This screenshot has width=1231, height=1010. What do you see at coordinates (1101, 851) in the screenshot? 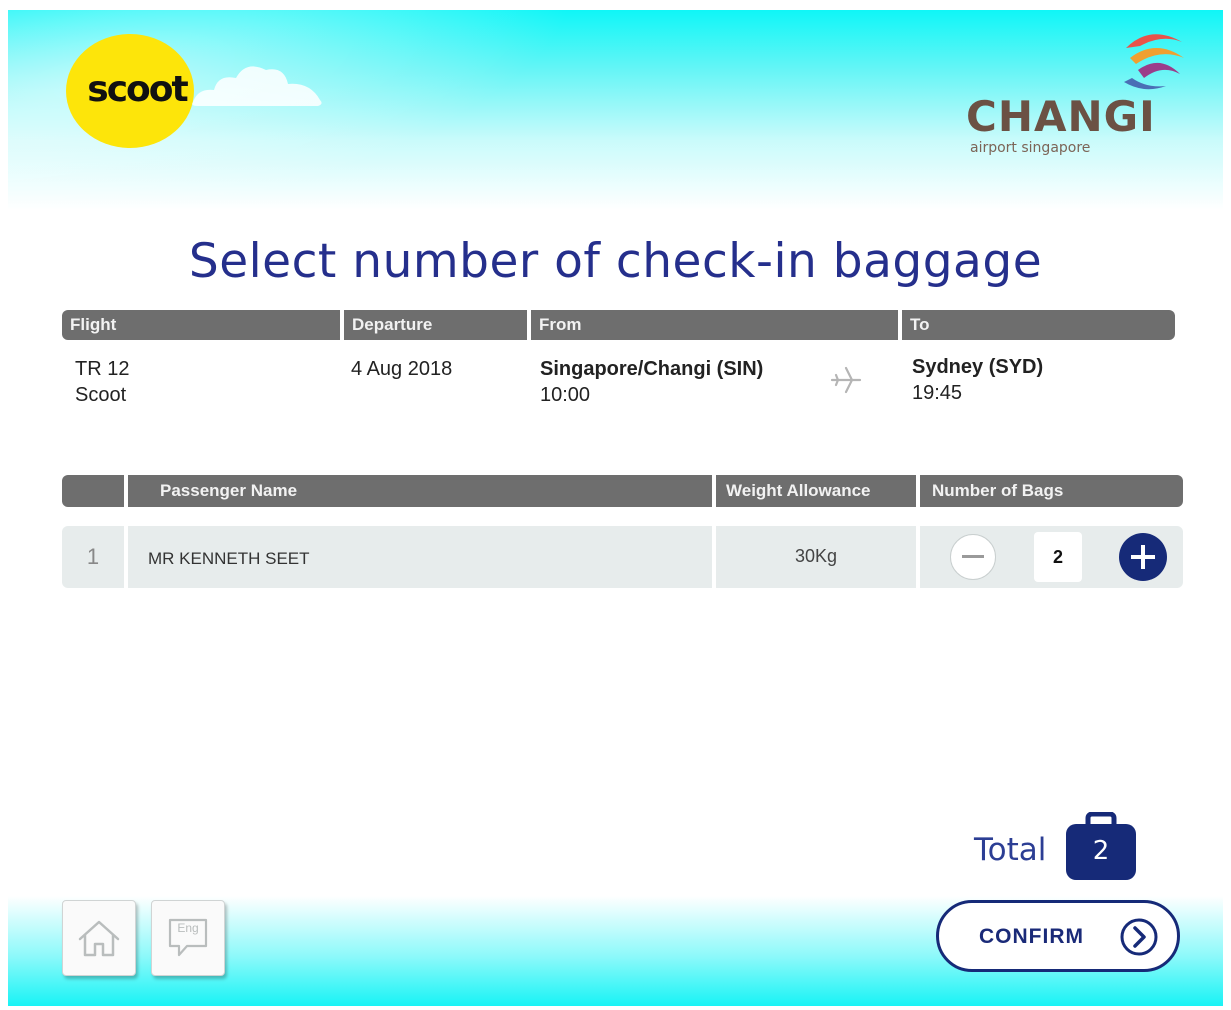
I see `total-bag-count: 2` at bounding box center [1101, 851].